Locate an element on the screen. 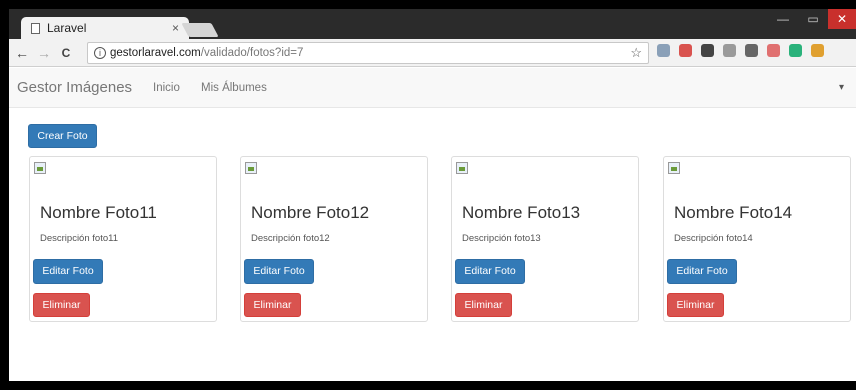 The width and height of the screenshot is (856, 390). cloud-icon is located at coordinates (729, 50).